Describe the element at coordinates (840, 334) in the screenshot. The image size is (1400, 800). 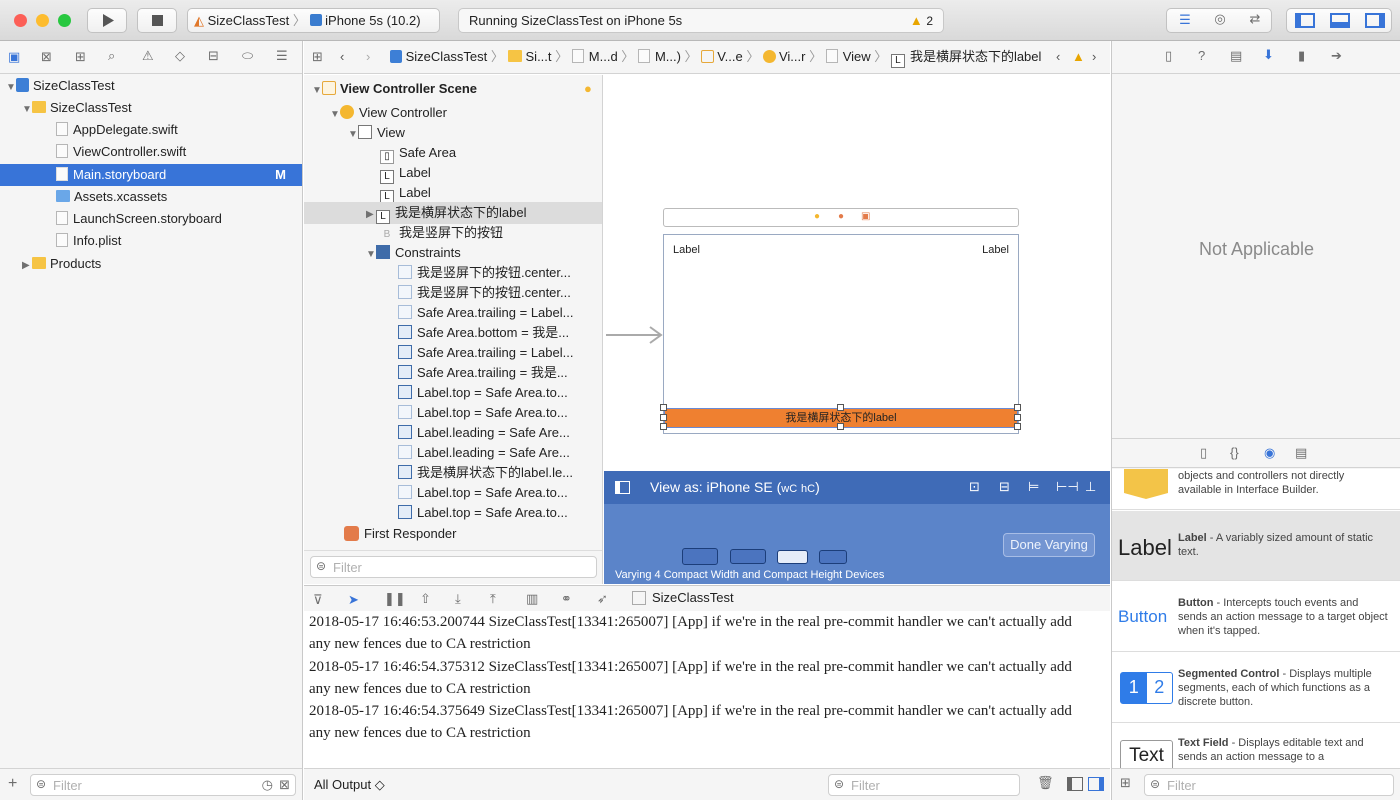
I see `view-controller-frame: Label Label 我是横屏状态下的label` at that location.